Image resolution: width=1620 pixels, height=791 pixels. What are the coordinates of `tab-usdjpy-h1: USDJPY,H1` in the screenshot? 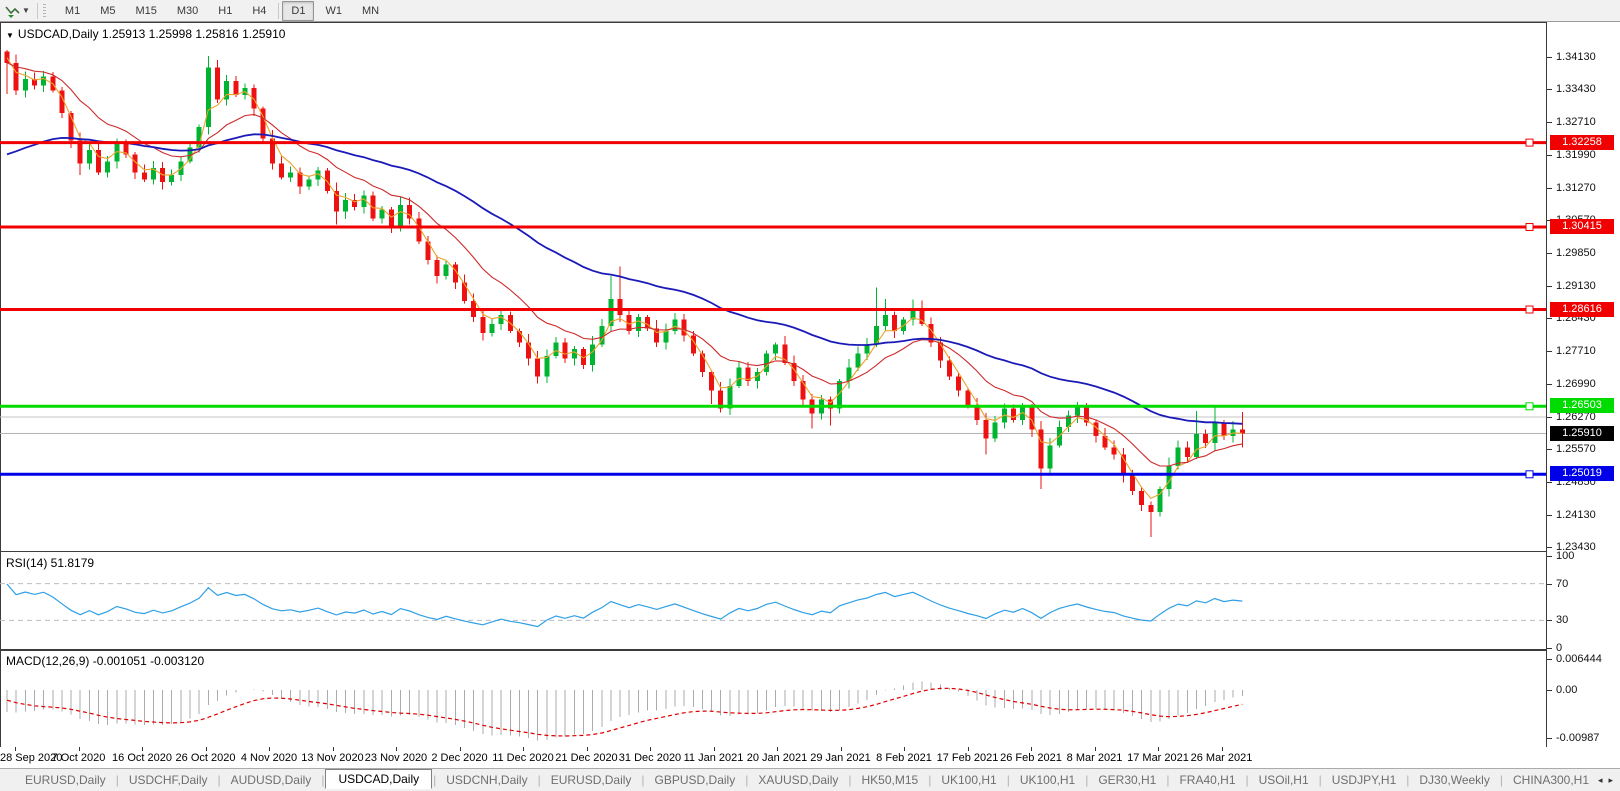 It's located at (1364, 780).